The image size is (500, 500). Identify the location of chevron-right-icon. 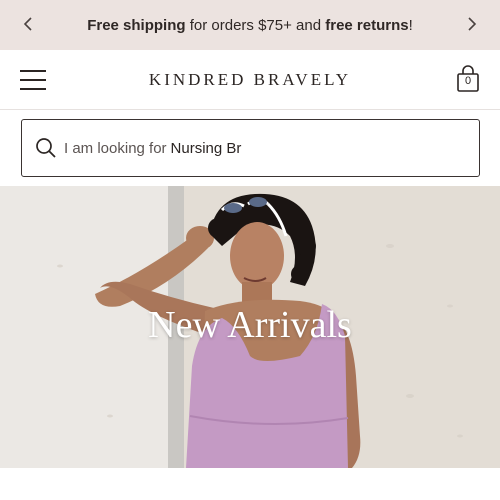
(472, 24).